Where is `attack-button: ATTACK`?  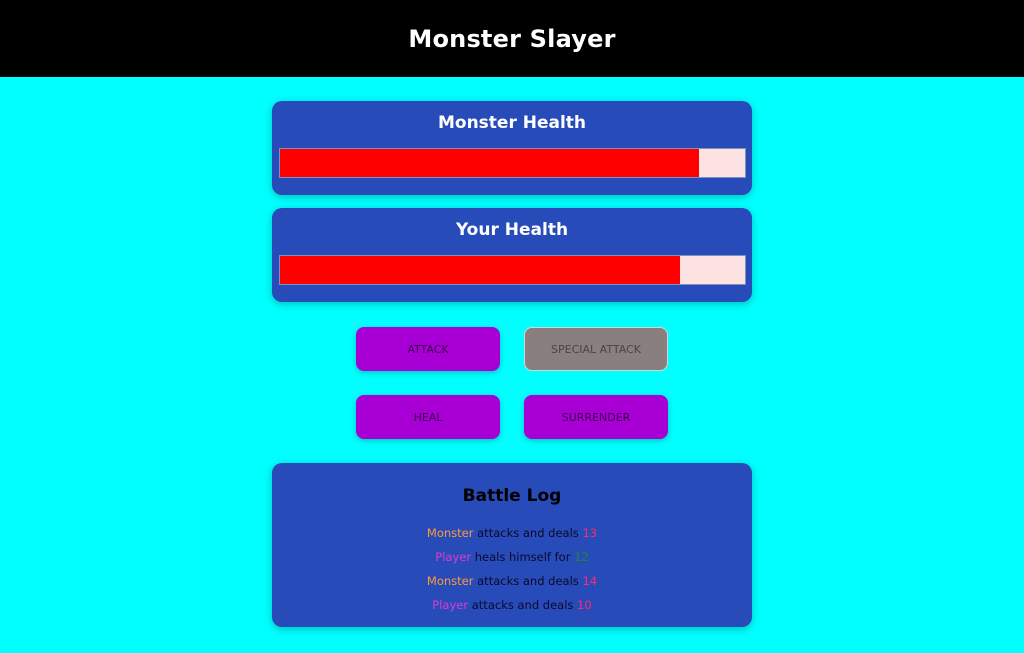 attack-button: ATTACK is located at coordinates (428, 349).